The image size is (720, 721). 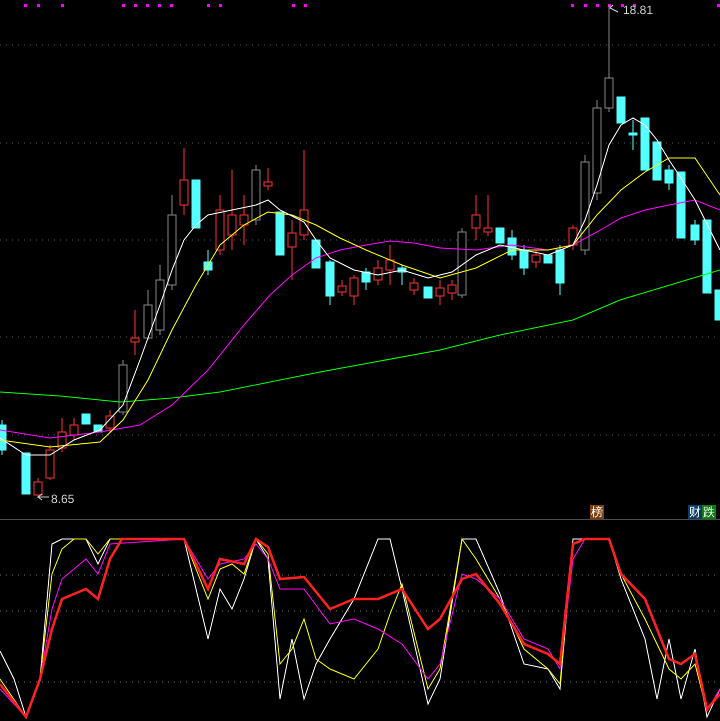 I want to click on low-price-label: 8.65, so click(x=62, y=499).